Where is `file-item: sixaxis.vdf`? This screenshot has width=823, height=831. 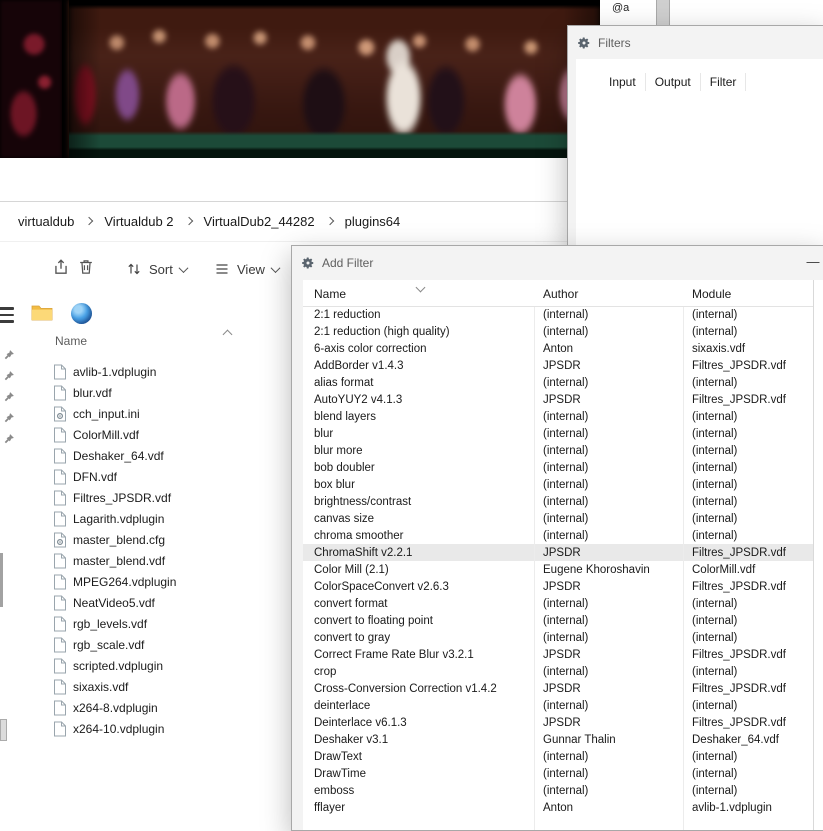
file-item: sixaxis.vdf is located at coordinates (145, 686).